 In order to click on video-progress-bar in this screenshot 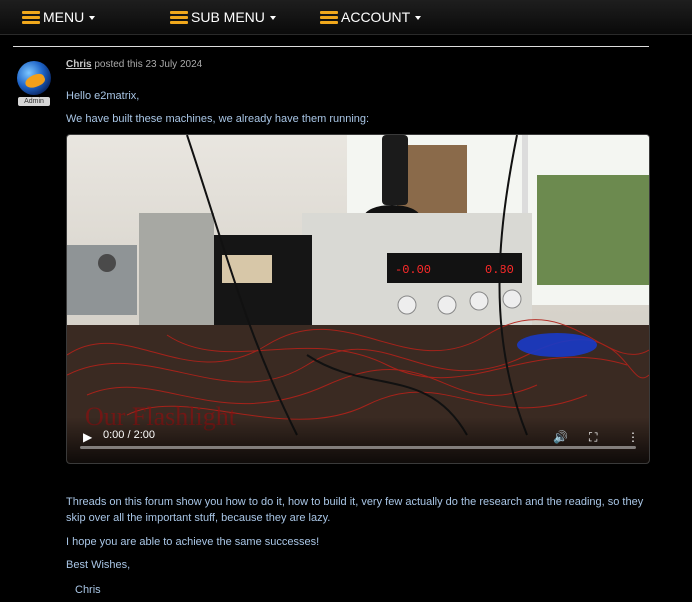, I will do `click(358, 447)`.